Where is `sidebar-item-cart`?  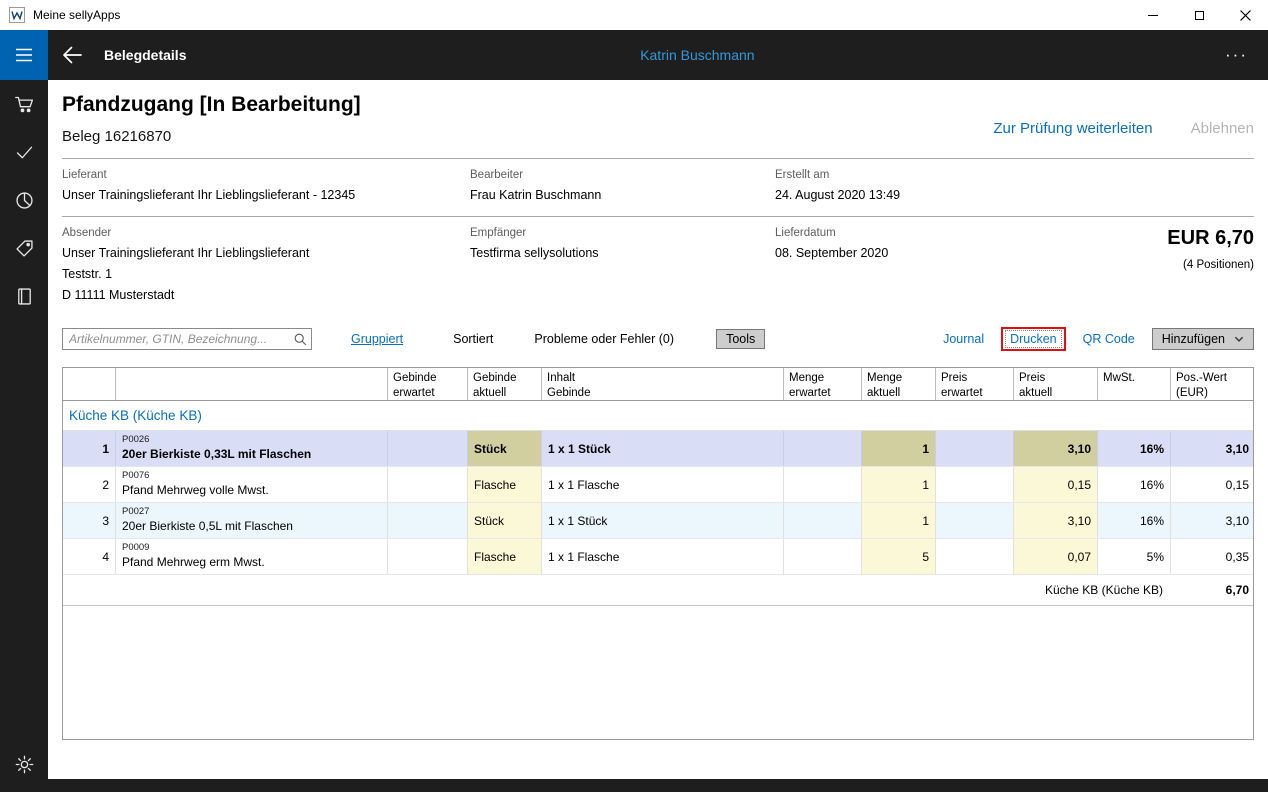 sidebar-item-cart is located at coordinates (24, 104).